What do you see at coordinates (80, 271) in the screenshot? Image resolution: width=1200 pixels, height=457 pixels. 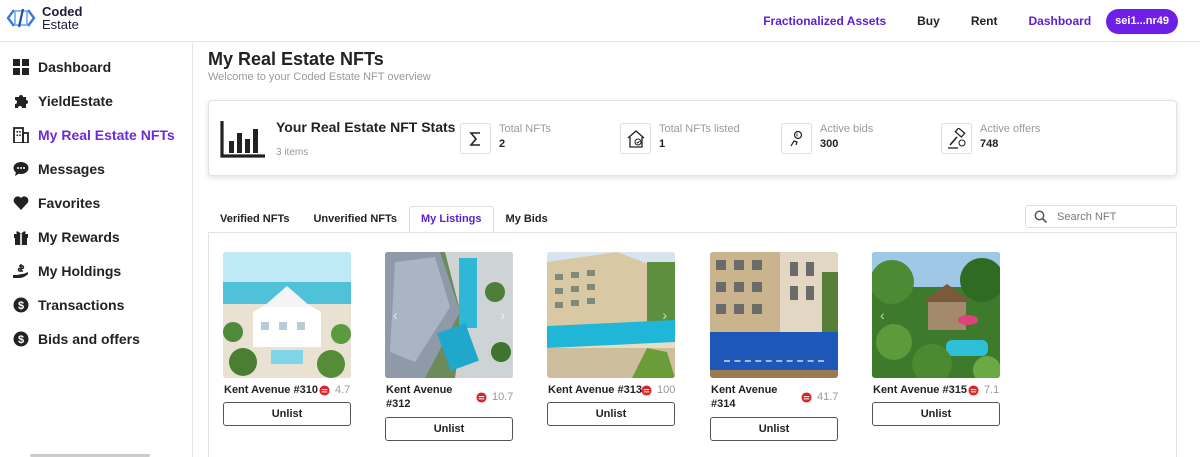 I see `sidebar-item-label: My Holdings` at bounding box center [80, 271].